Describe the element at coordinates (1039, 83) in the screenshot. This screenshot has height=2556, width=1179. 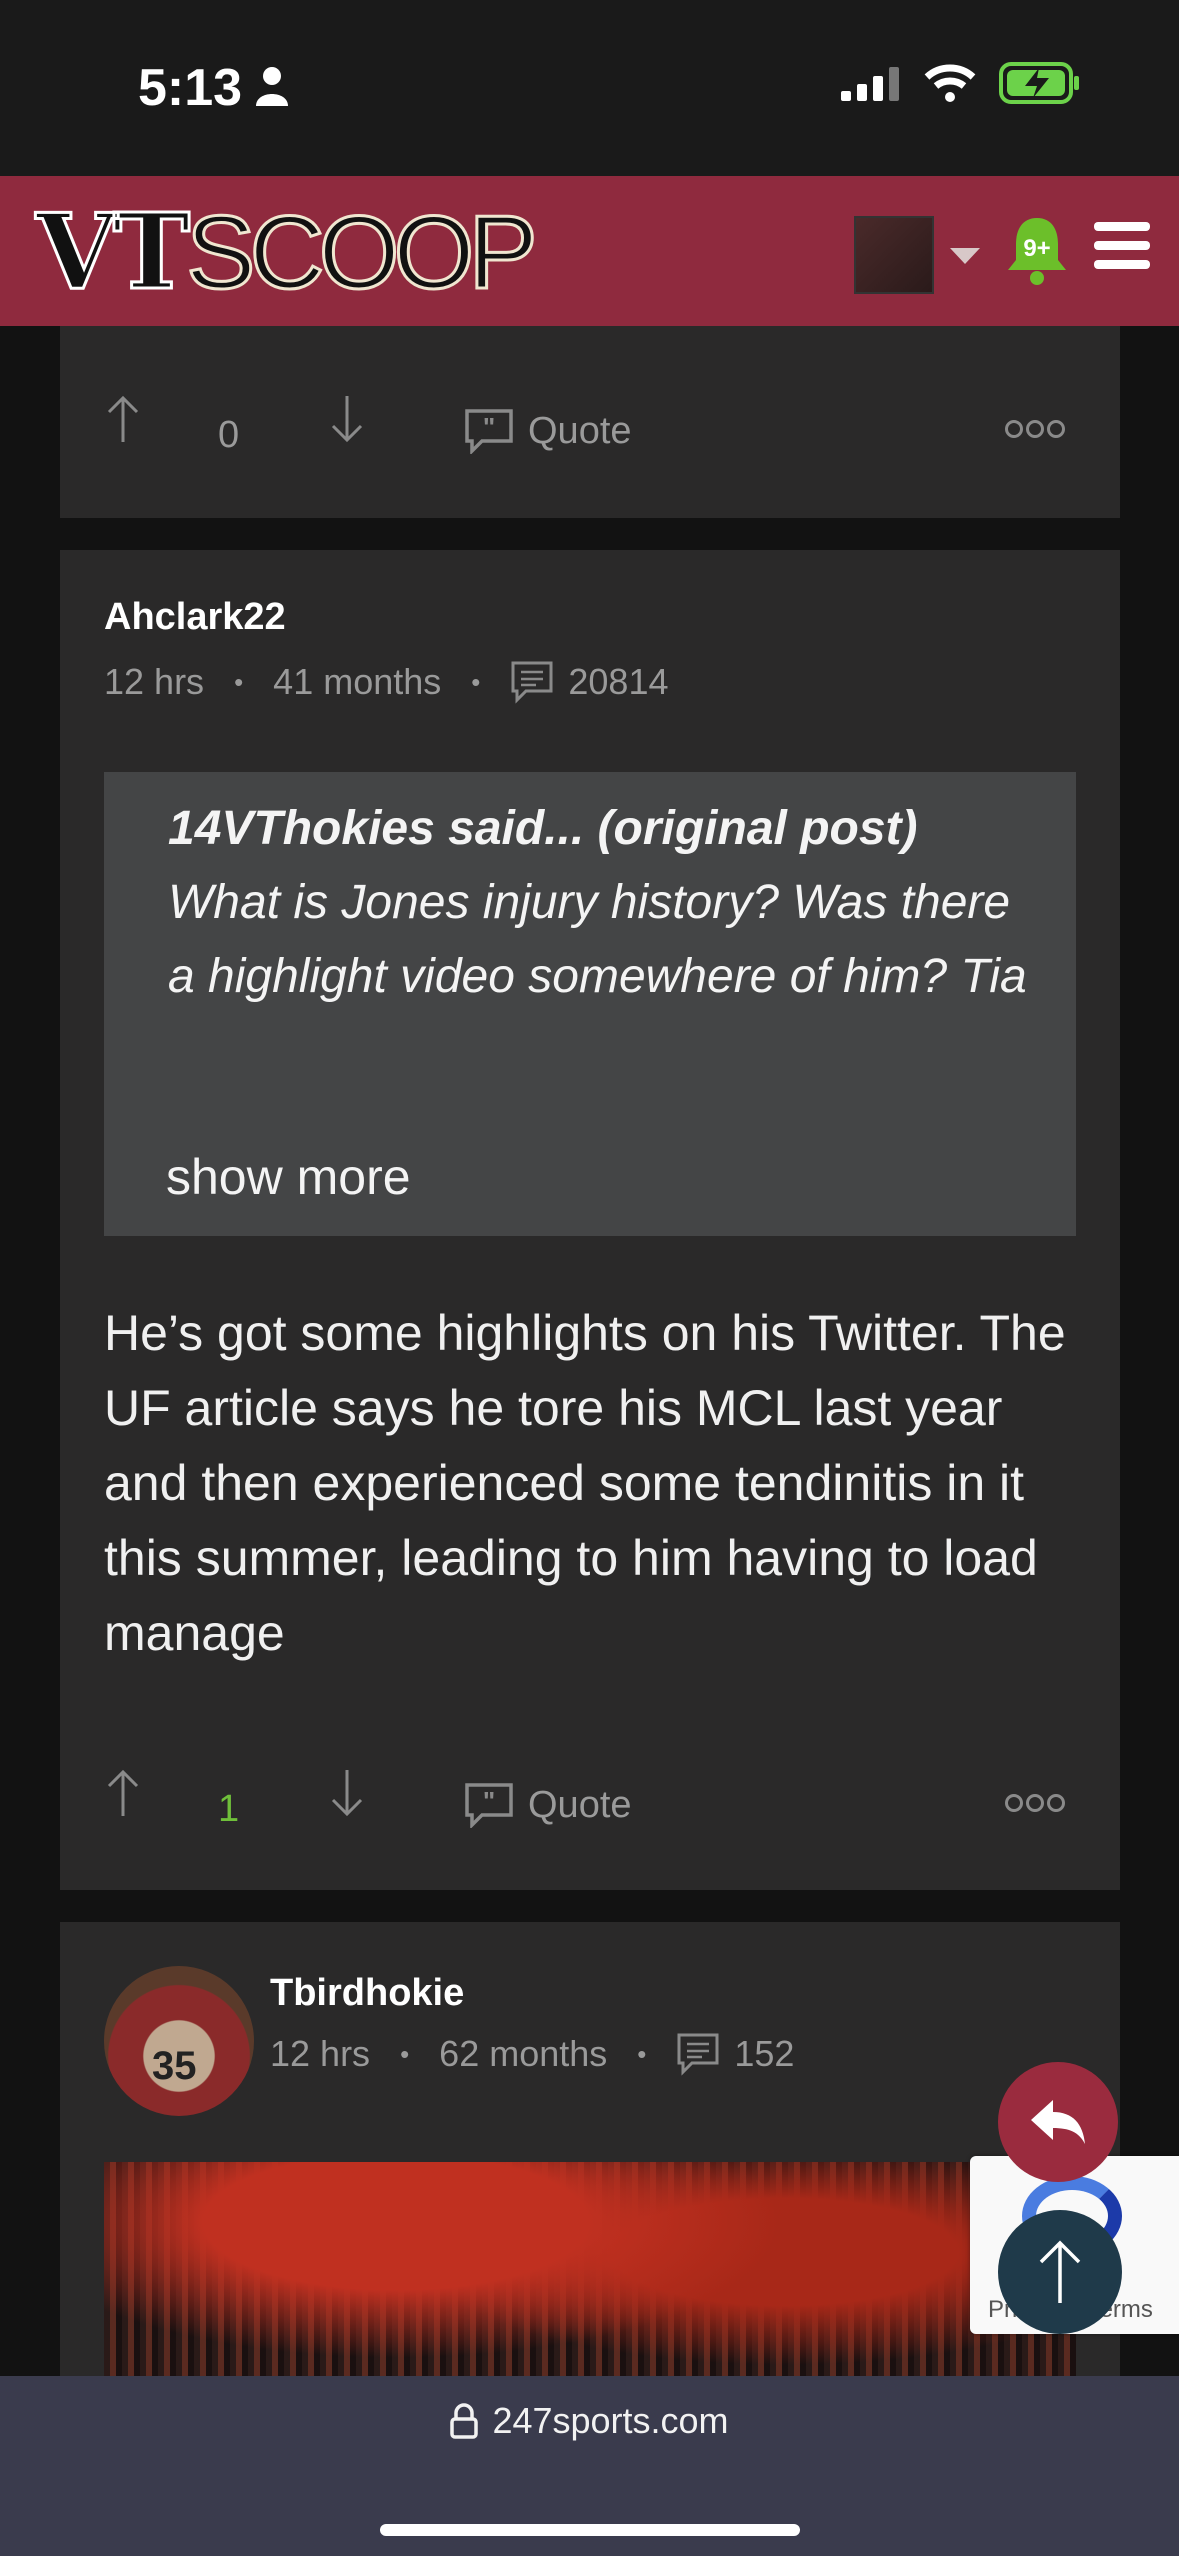
I see `battery-charging-icon` at that location.